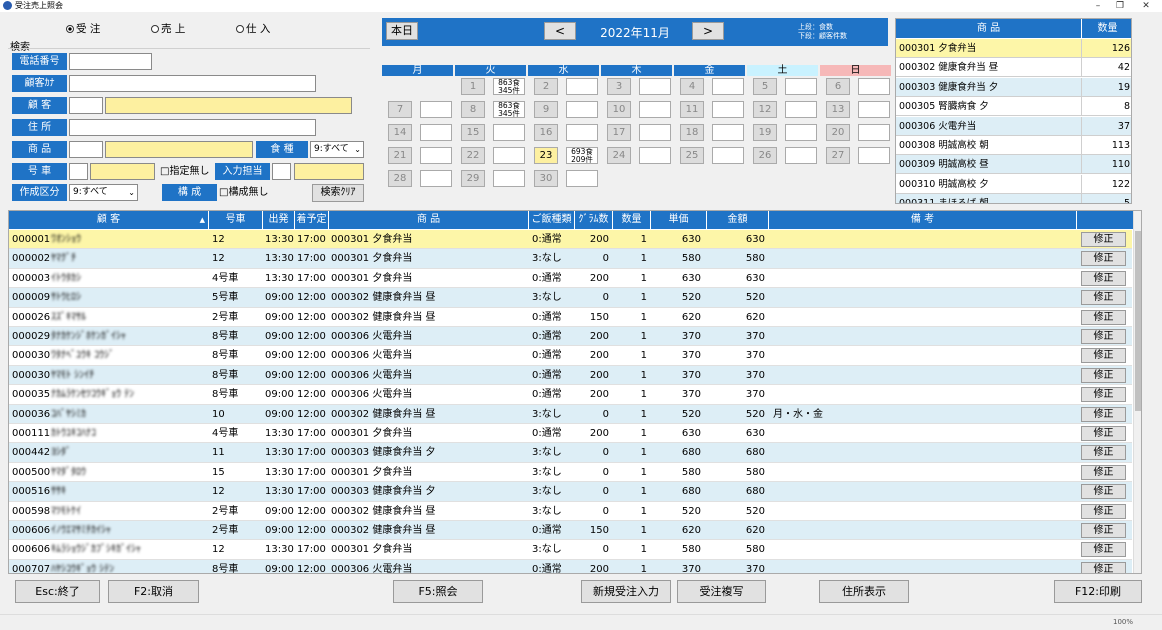 Image resolution: width=1162 pixels, height=630 pixels. Describe the element at coordinates (864, 591) in the screenshot. I see `address-display-button: 住所表示` at that location.